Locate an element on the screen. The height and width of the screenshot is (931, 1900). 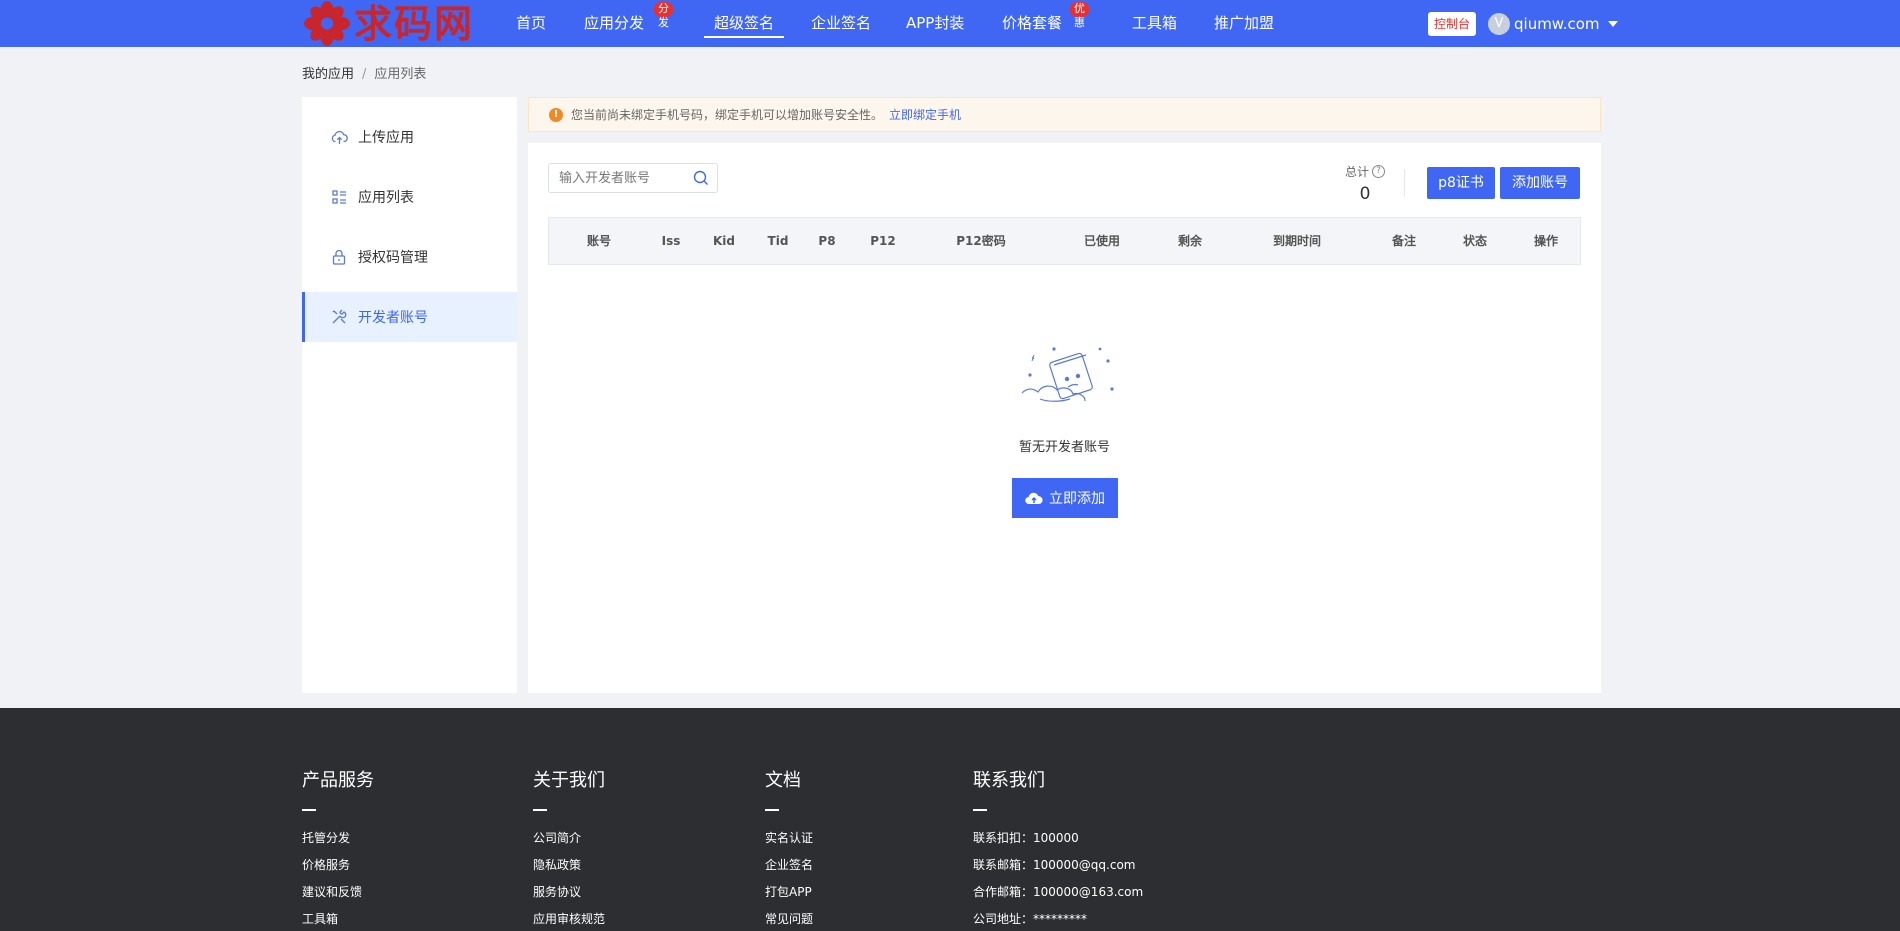
nav-badge-distribution: 分发 is located at coordinates (663, 15).